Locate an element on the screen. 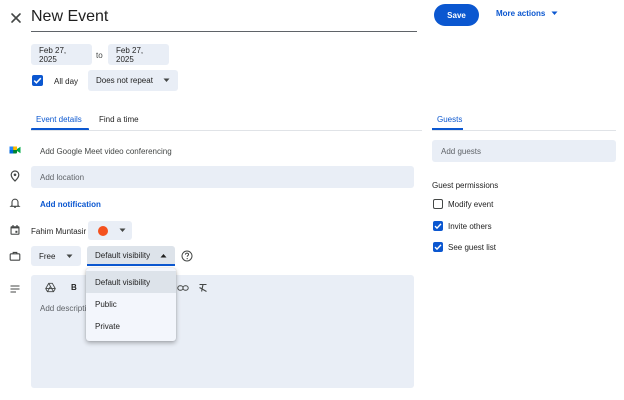 This screenshot has height=400, width=624. guest-permissions-title: Guest permissions is located at coordinates (465, 185).